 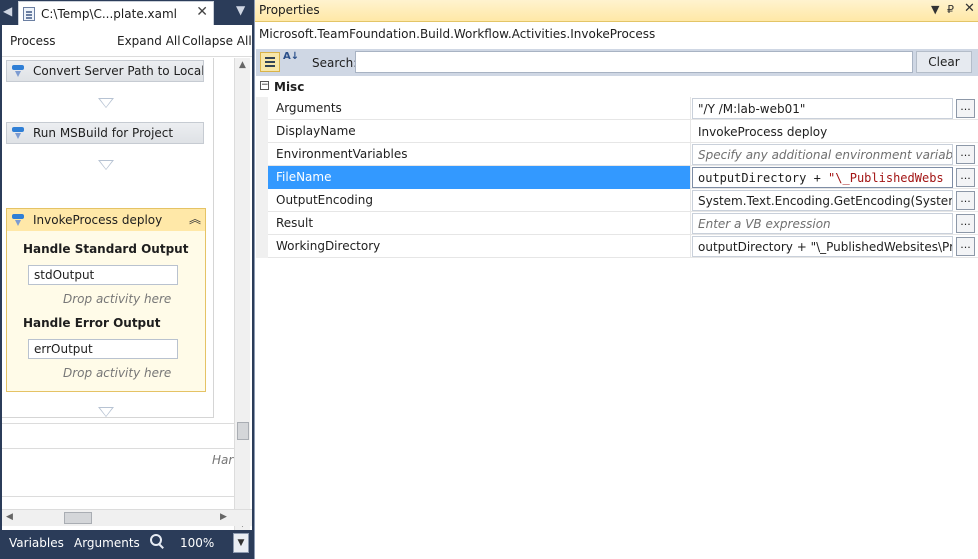 I want to click on property-name: OutputEncoding, so click(x=479, y=200).